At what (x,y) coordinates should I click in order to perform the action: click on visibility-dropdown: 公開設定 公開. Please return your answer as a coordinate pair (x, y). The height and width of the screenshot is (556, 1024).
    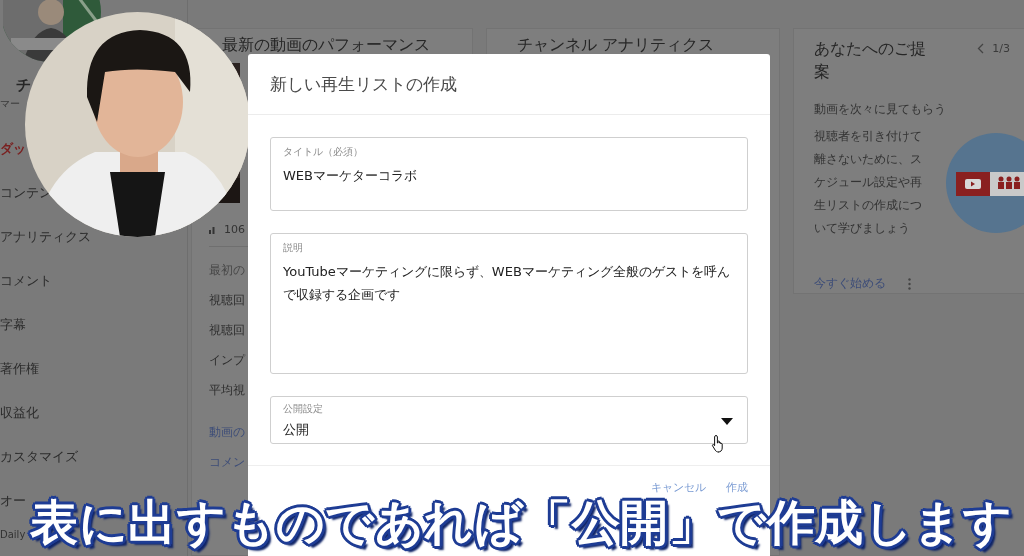
    Looking at the image, I should click on (509, 420).